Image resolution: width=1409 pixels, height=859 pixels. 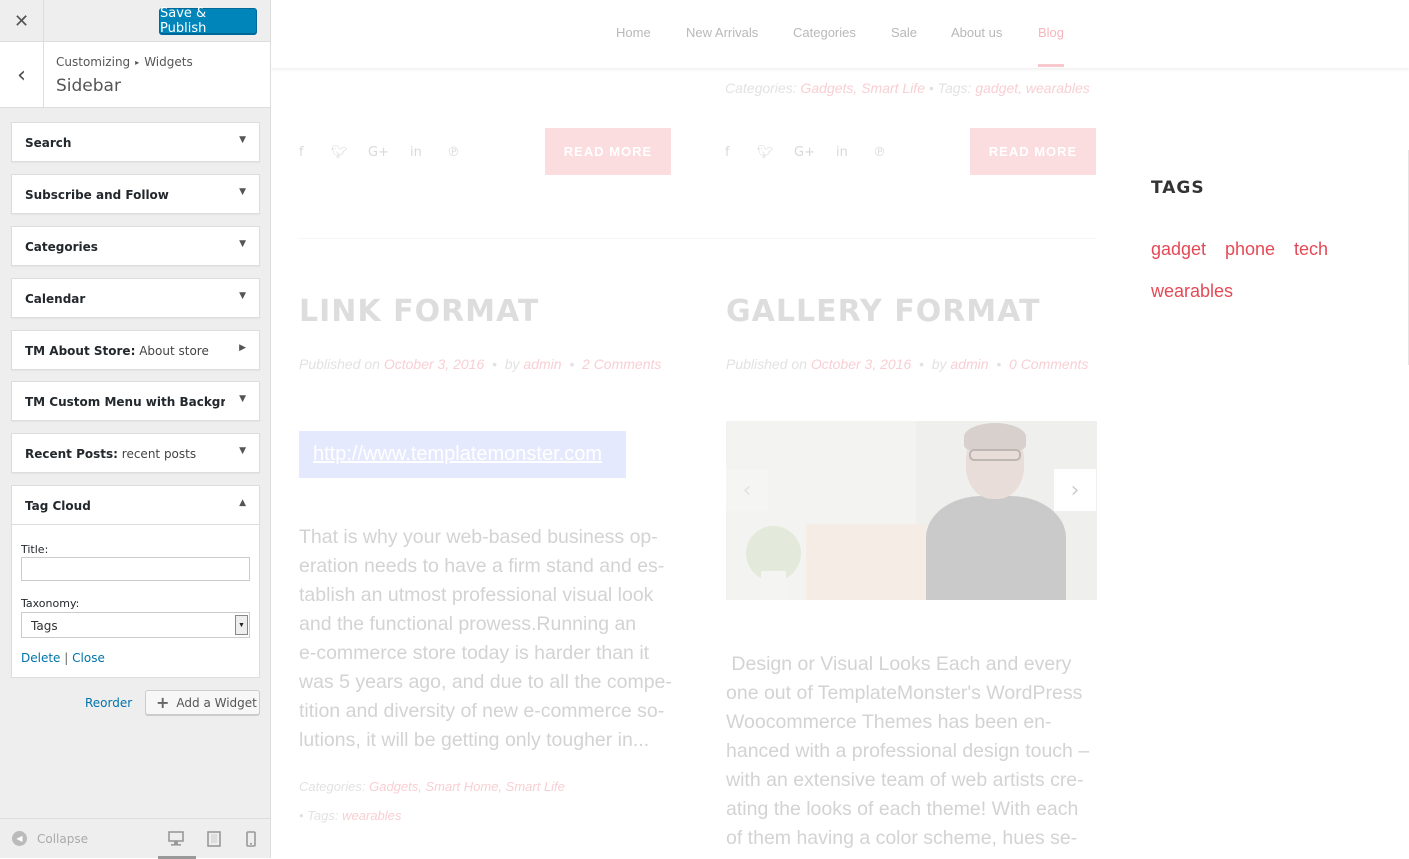 What do you see at coordinates (1250, 249) in the screenshot?
I see `tag-link: phone` at bounding box center [1250, 249].